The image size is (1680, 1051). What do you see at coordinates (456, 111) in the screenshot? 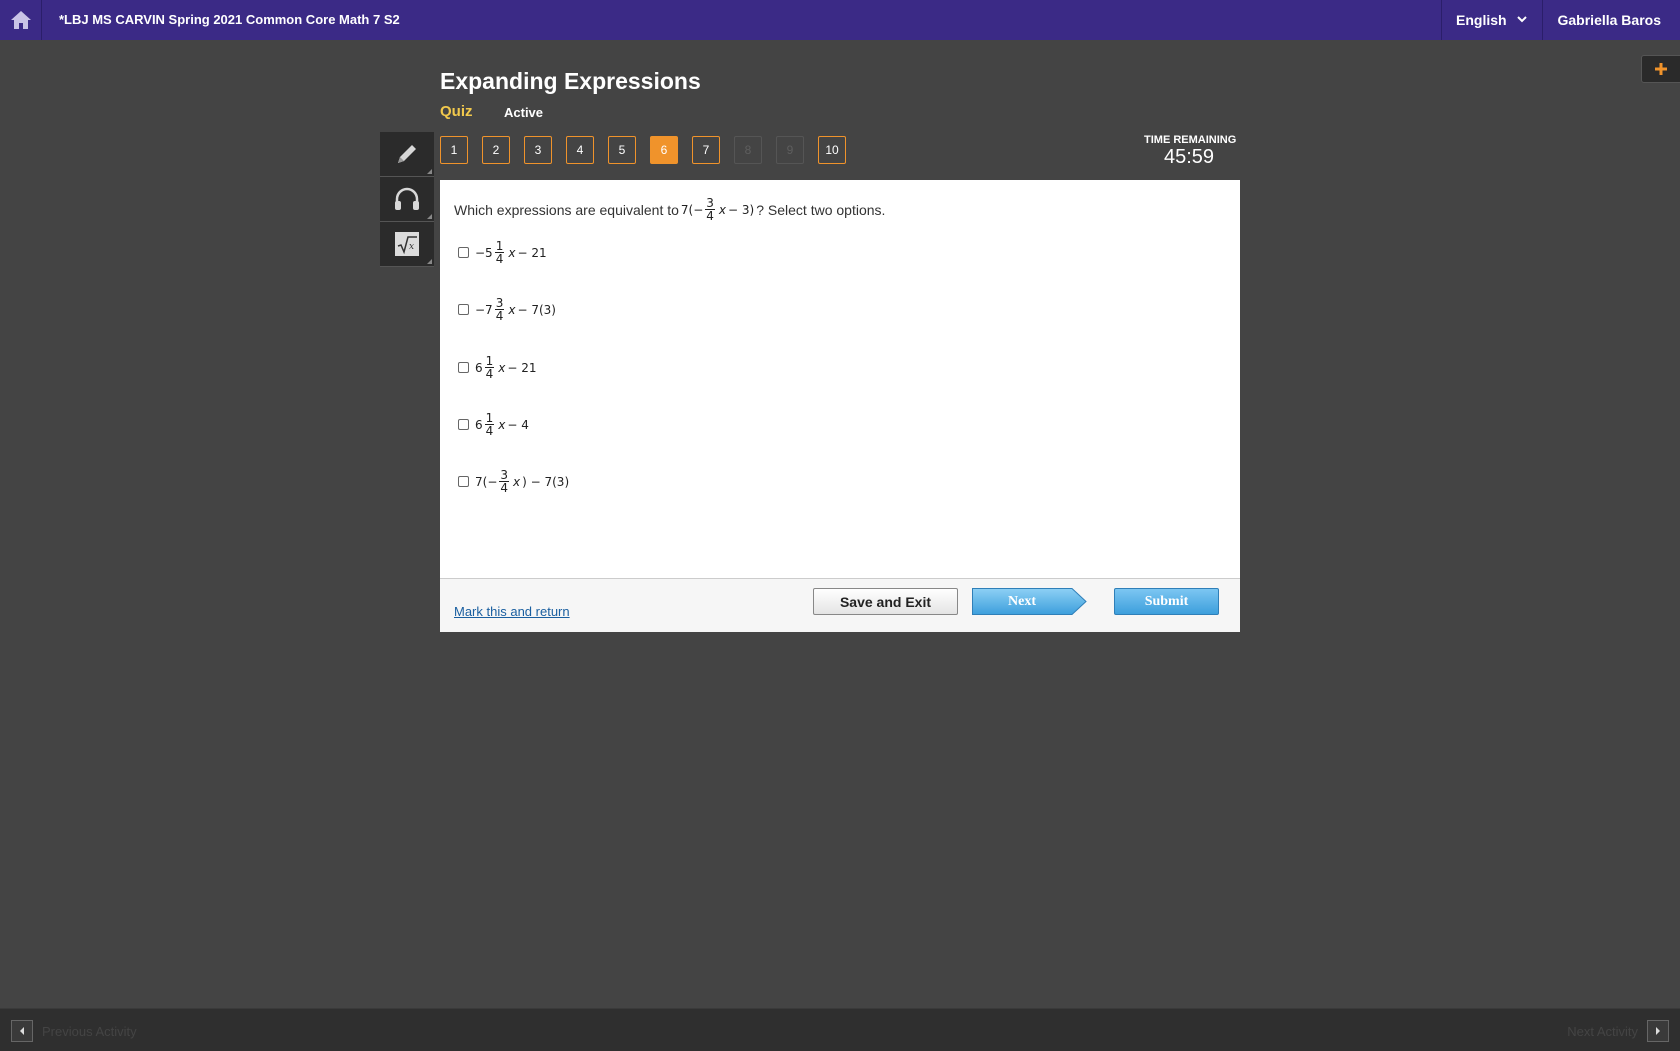
I see `activity-type: Quiz` at bounding box center [456, 111].